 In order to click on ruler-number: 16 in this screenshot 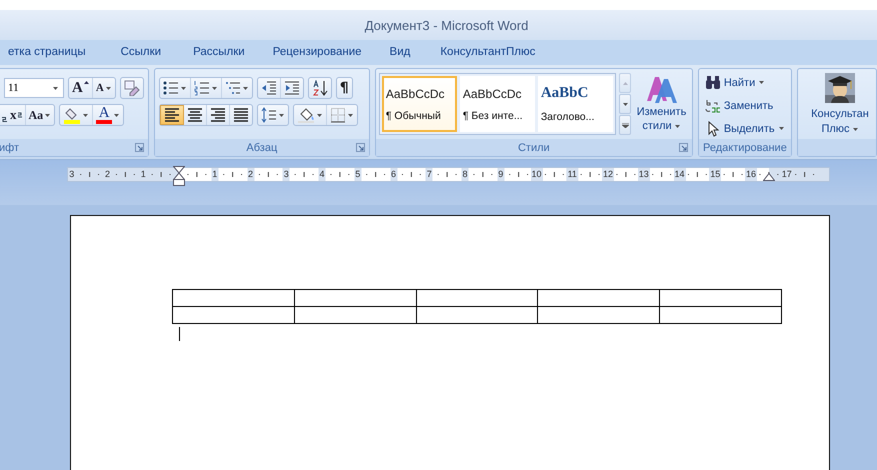, I will do `click(751, 174)`.